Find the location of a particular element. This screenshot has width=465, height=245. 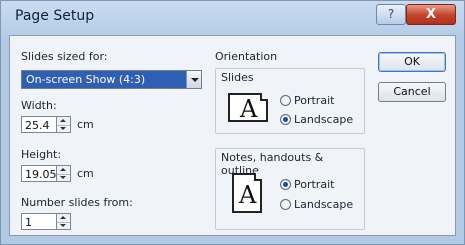

slides-group-title: Slides is located at coordinates (237, 77).